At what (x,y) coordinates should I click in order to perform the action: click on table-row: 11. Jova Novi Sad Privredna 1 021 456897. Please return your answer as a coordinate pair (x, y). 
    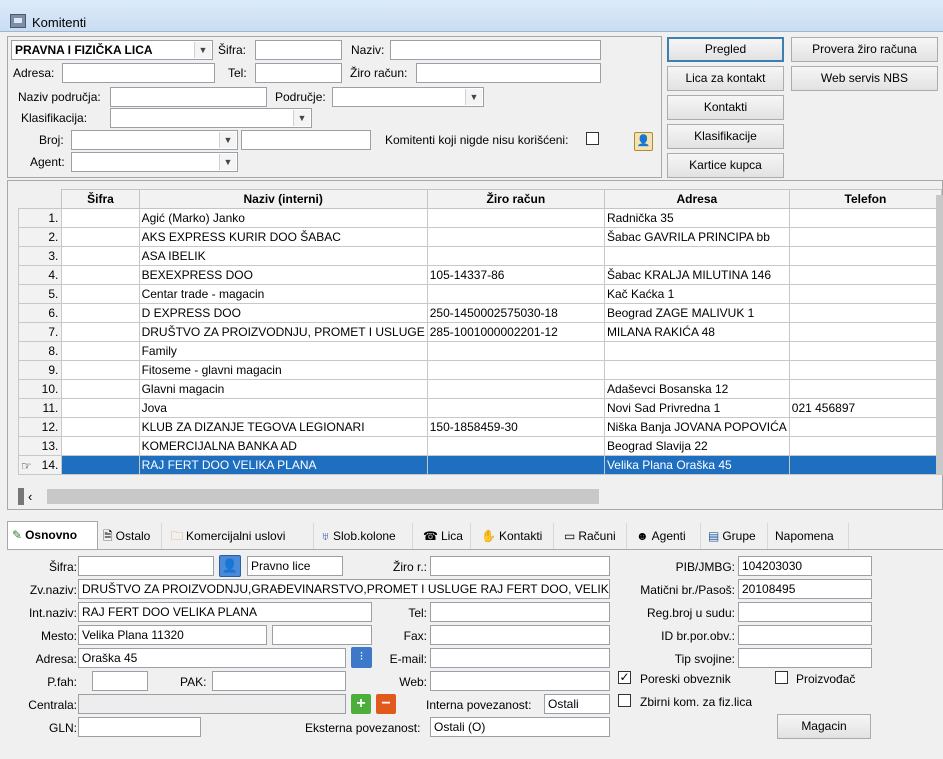
    Looking at the image, I should click on (480, 408).